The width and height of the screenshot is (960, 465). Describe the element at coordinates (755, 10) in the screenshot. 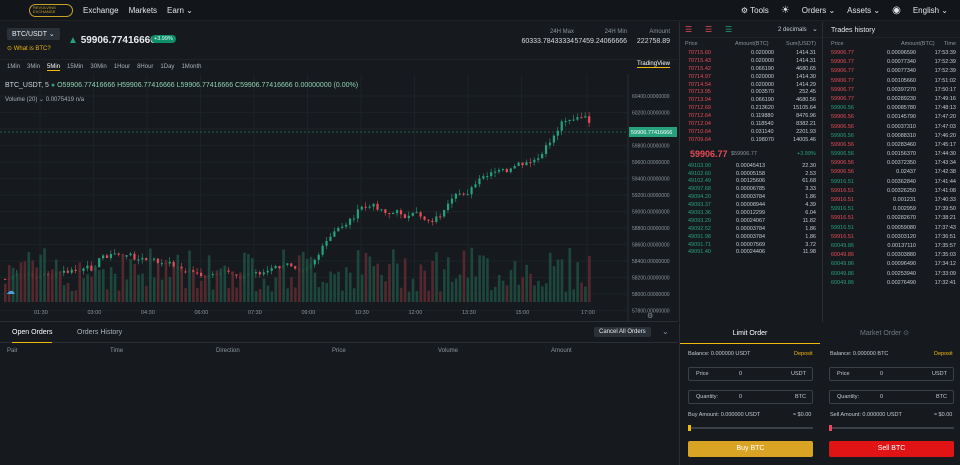

I see `tools-menu: ⚙ Tools` at that location.